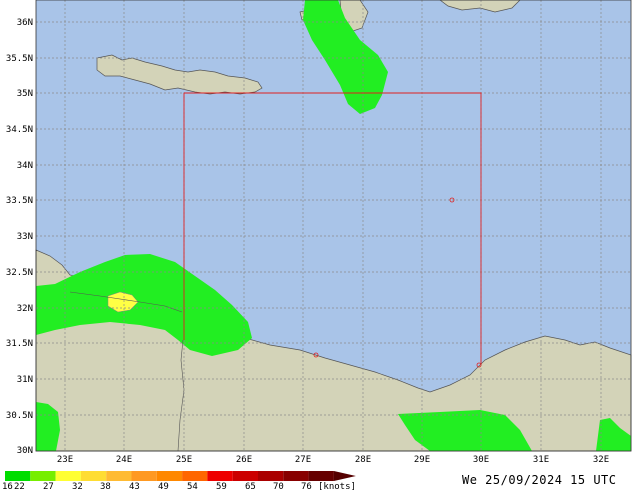 The height and width of the screenshot is (494, 634). Describe the element at coordinates (163, 486) in the screenshot. I see `legend-value-label: 49` at that location.